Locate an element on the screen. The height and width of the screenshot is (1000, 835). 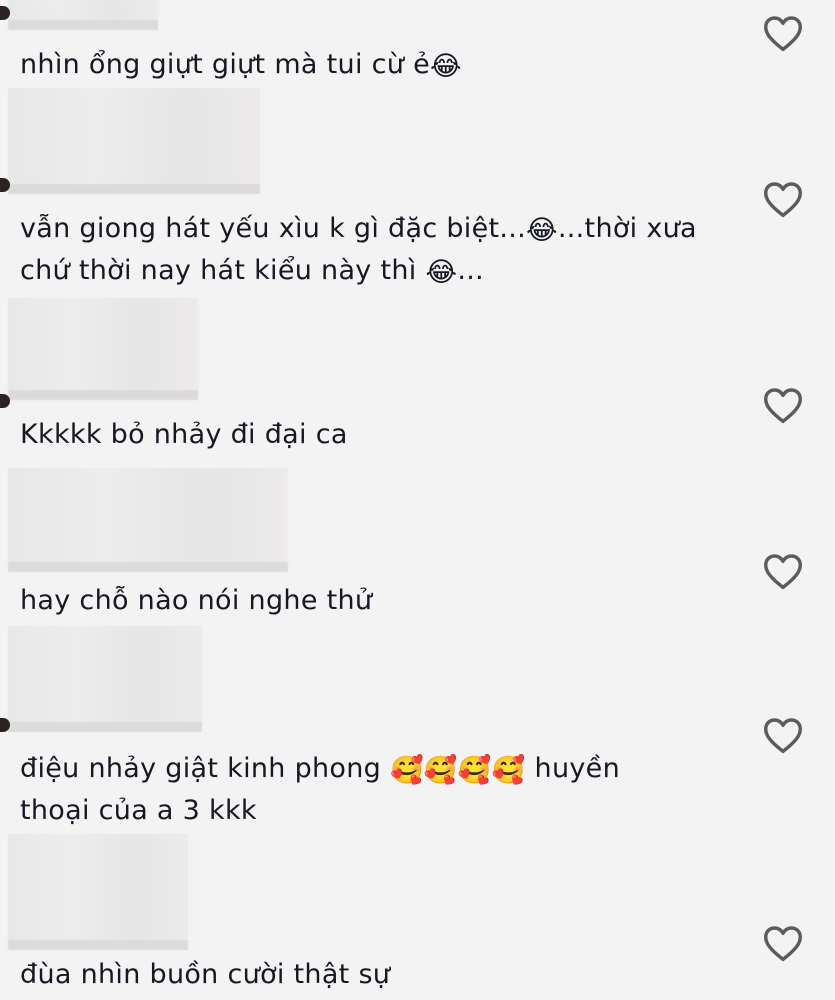
comment-text-part: hay chỗ nào nói nghe thử is located at coordinates (196, 600).